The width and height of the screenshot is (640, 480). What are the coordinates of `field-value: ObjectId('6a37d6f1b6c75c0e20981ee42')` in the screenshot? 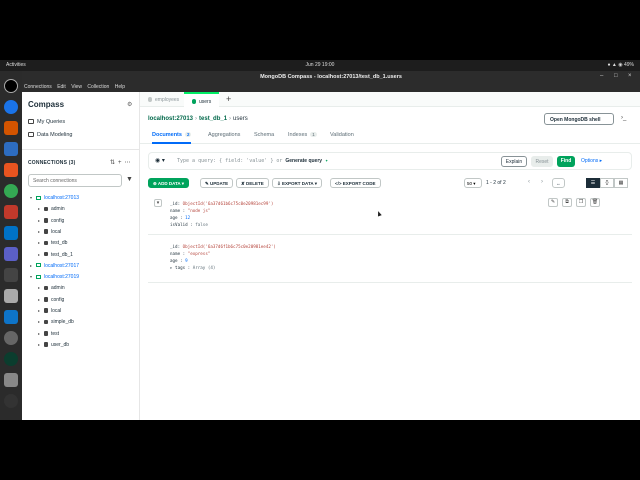 It's located at (229, 246).